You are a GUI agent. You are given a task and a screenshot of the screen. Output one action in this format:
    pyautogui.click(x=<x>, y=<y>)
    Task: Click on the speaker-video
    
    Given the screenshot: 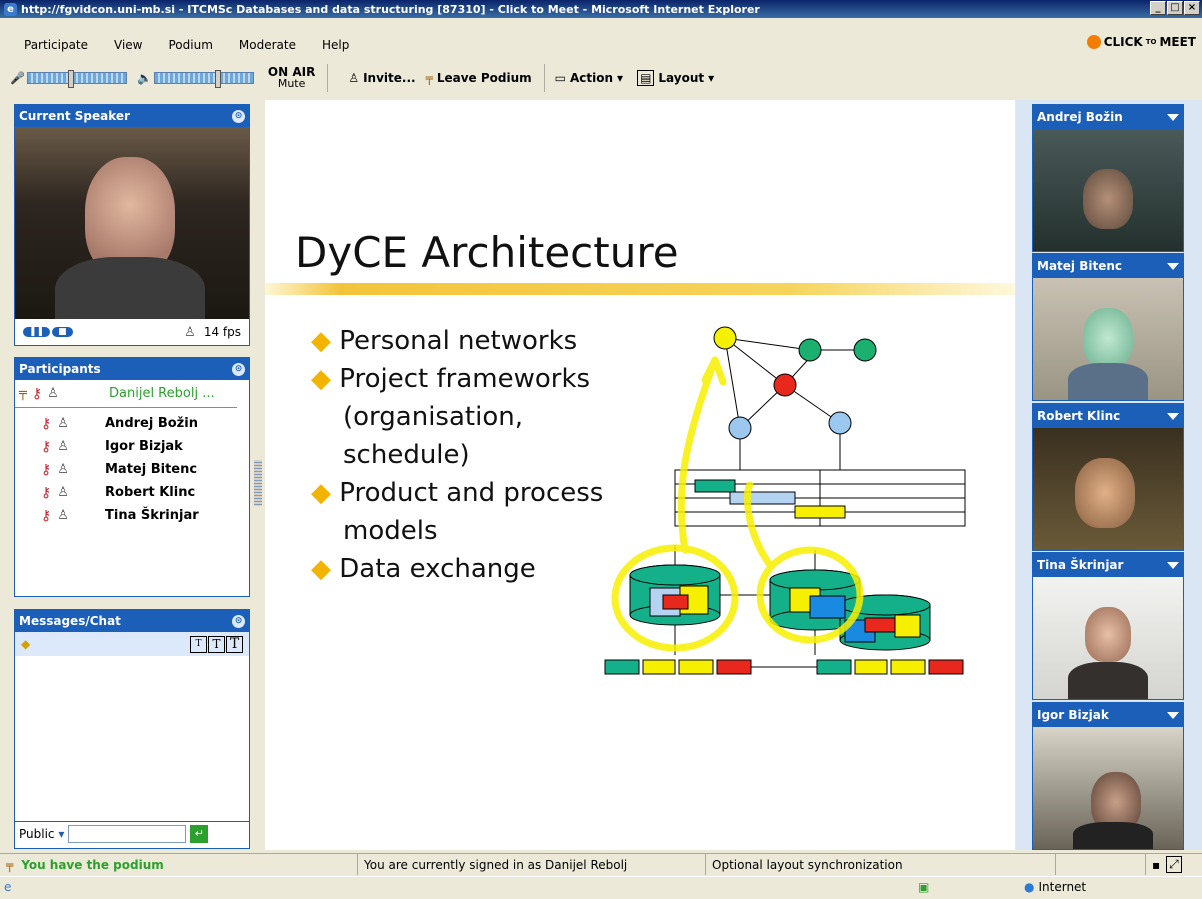 What is the action you would take?
    pyautogui.click(x=132, y=223)
    